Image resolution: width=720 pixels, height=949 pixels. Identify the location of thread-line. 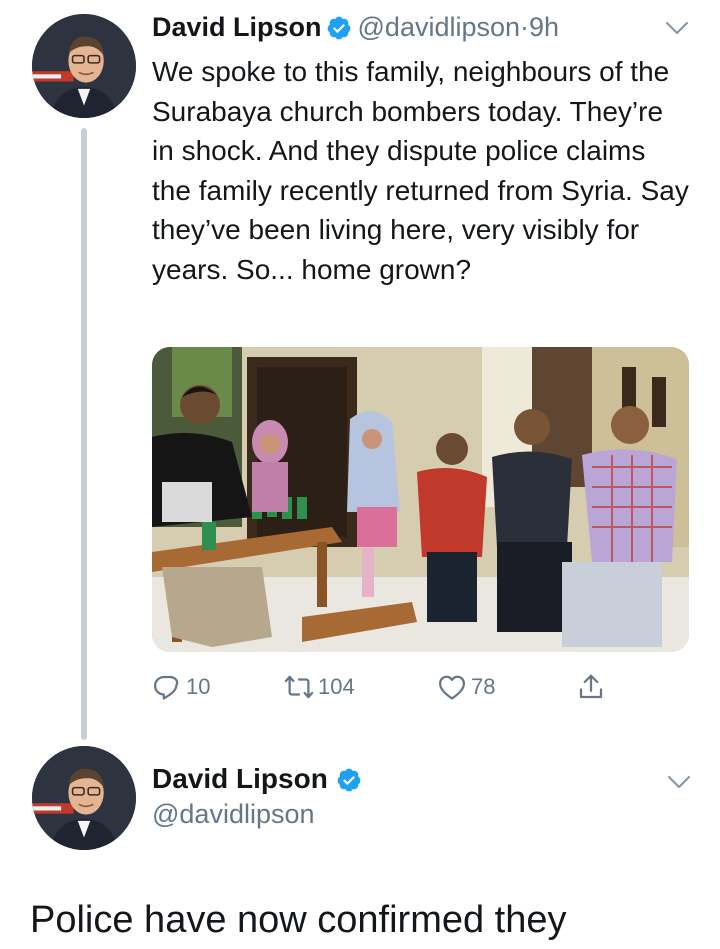
(84, 434).